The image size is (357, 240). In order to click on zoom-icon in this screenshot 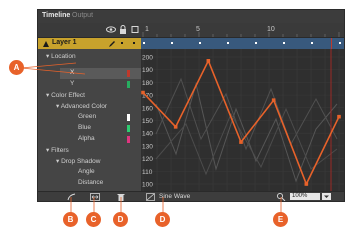, I will do `click(281, 197)`.